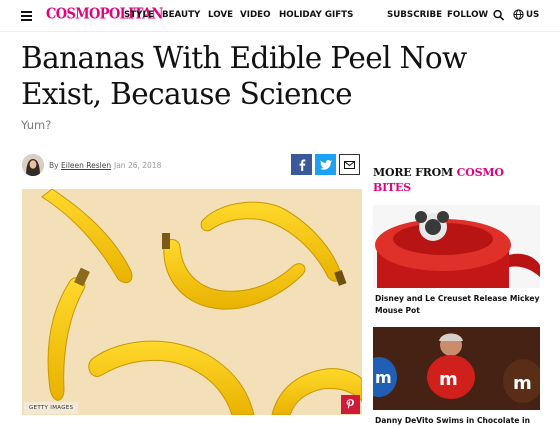 Image resolution: width=560 pixels, height=426 pixels. What do you see at coordinates (255, 15) in the screenshot?
I see `nav-video: VIDEO` at bounding box center [255, 15].